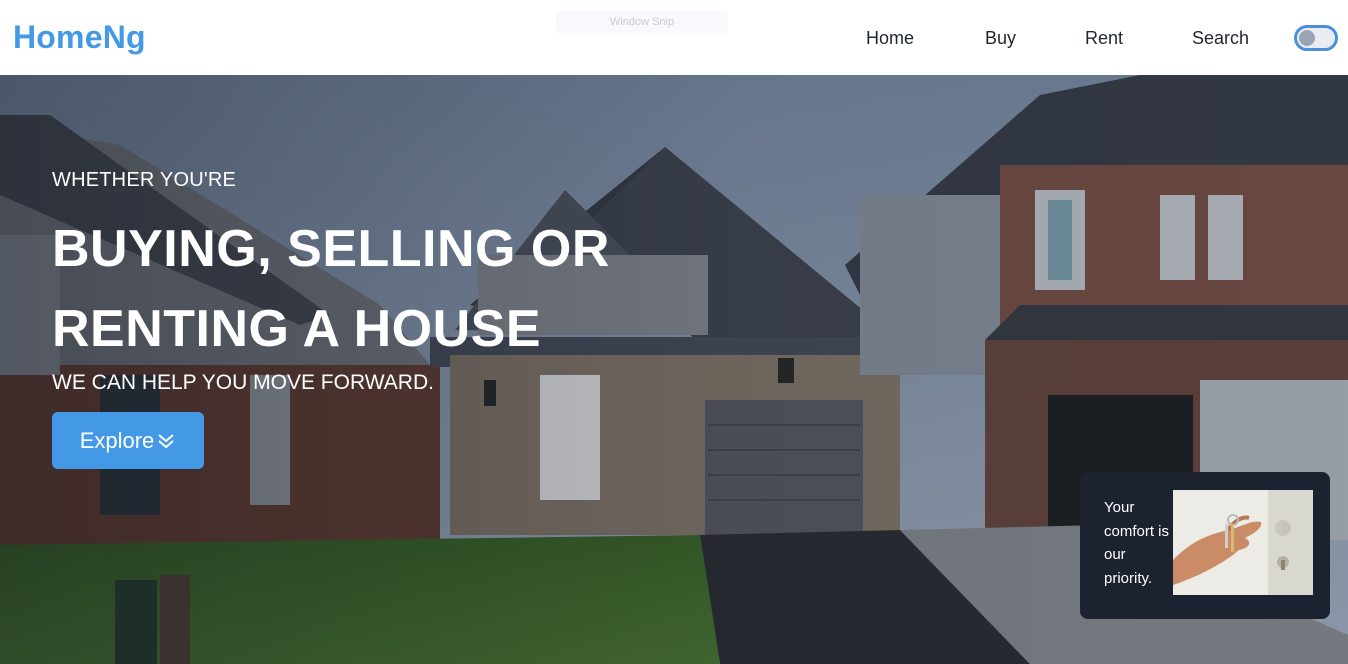  I want to click on main-nav: Home Buy Rent Search, so click(674, 38).